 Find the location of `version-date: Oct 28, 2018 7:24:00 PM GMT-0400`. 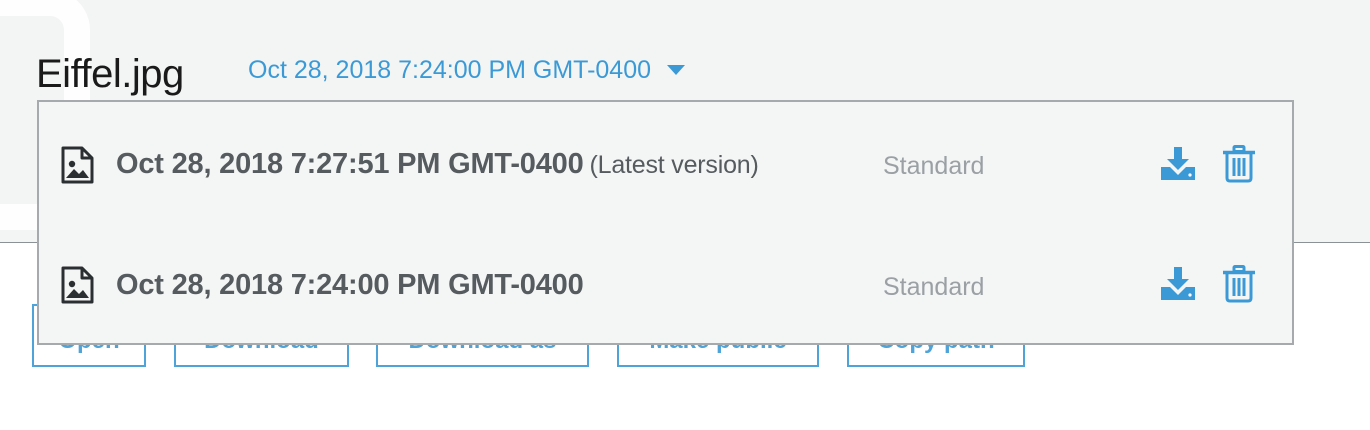

version-date: Oct 28, 2018 7:24:00 PM GMT-0400 is located at coordinates (350, 285).